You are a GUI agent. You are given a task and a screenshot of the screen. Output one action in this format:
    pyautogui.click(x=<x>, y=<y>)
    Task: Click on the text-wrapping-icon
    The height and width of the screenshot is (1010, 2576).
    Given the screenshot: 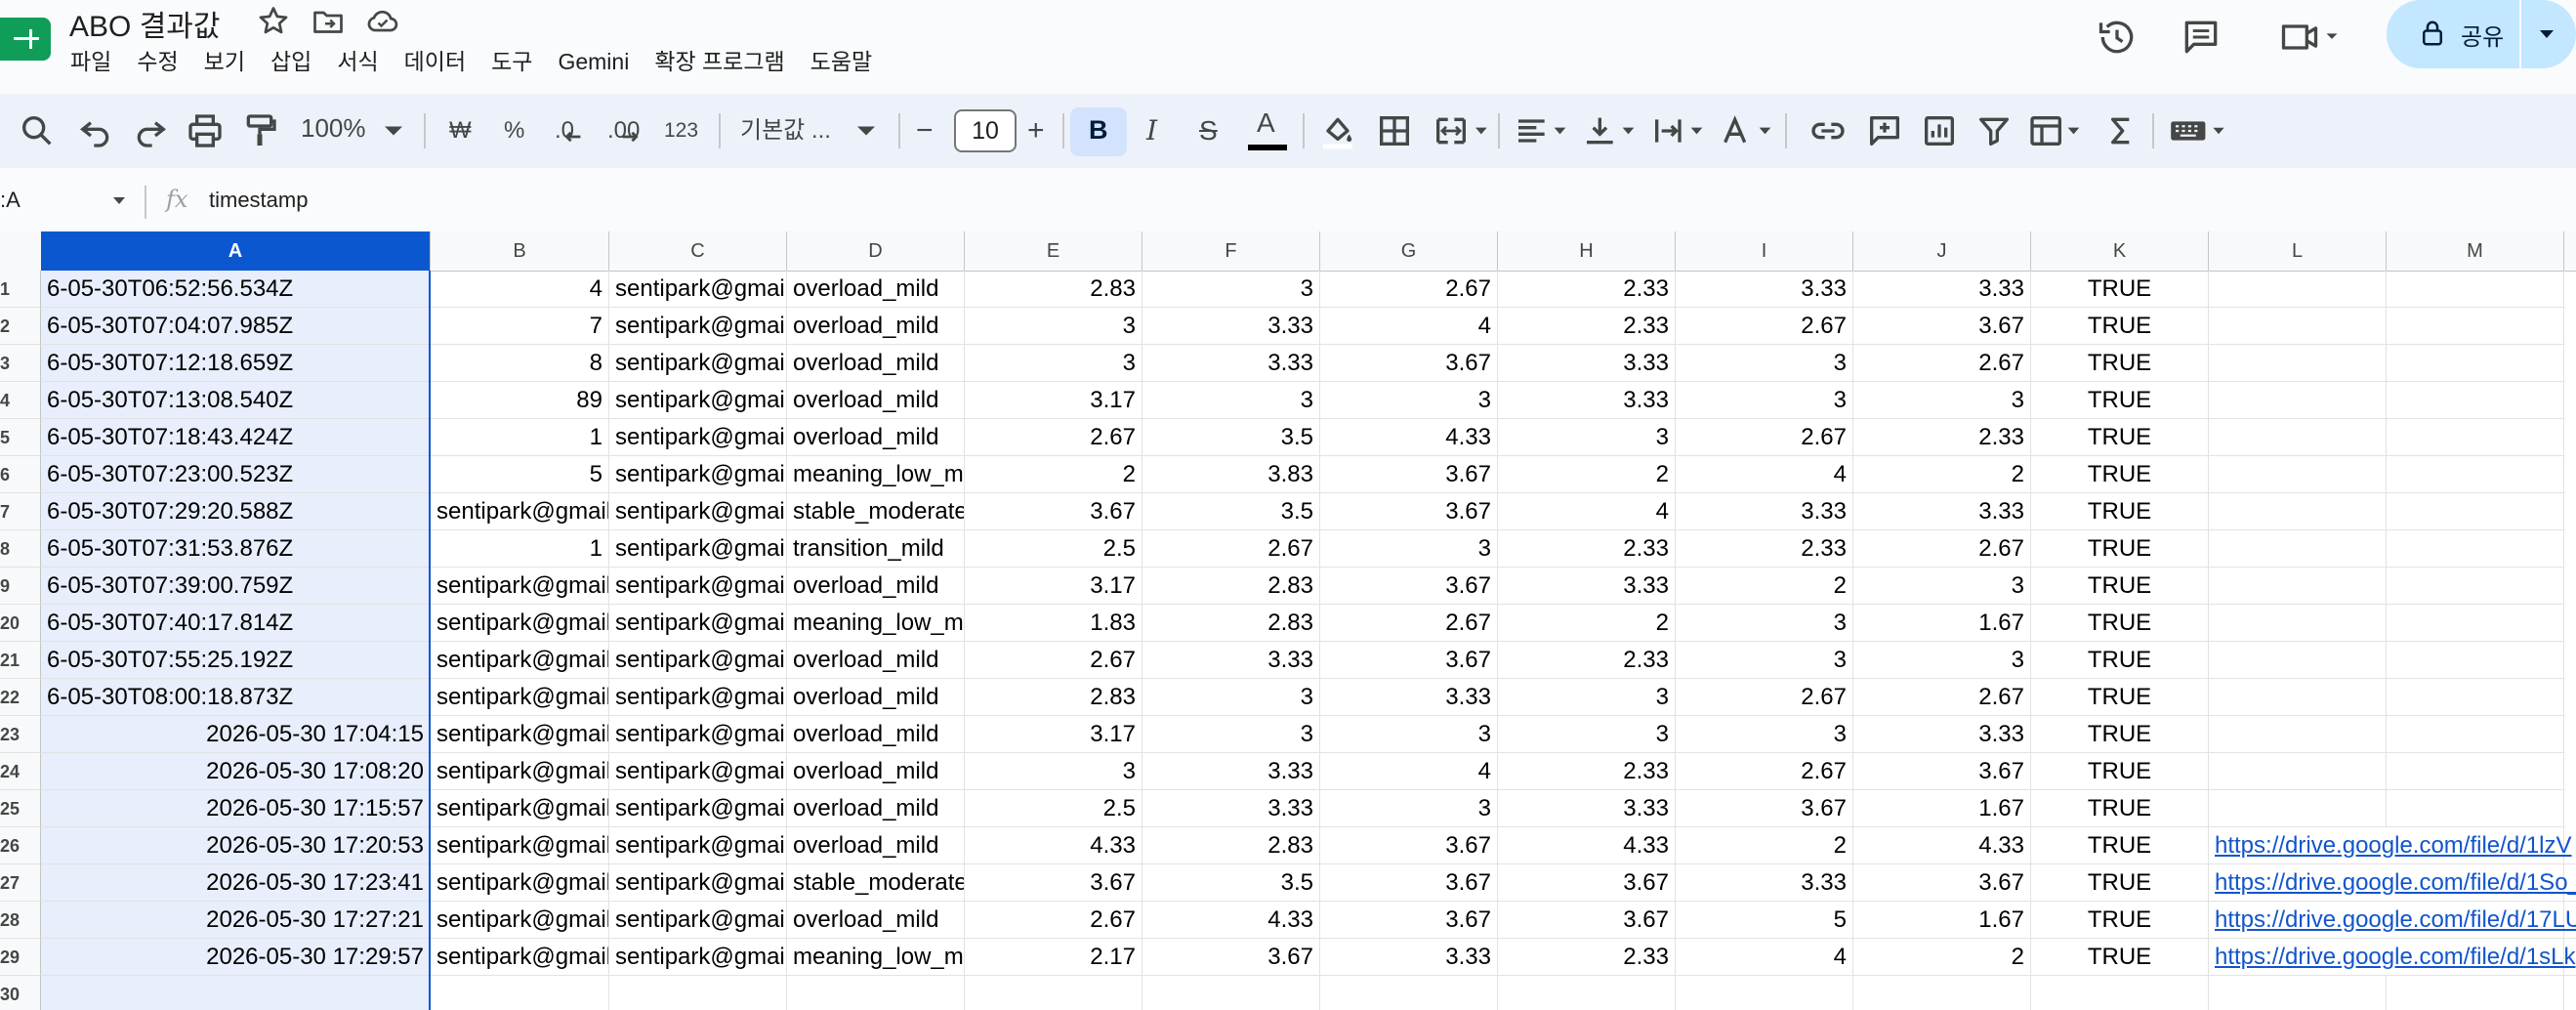 What is the action you would take?
    pyautogui.click(x=1679, y=130)
    